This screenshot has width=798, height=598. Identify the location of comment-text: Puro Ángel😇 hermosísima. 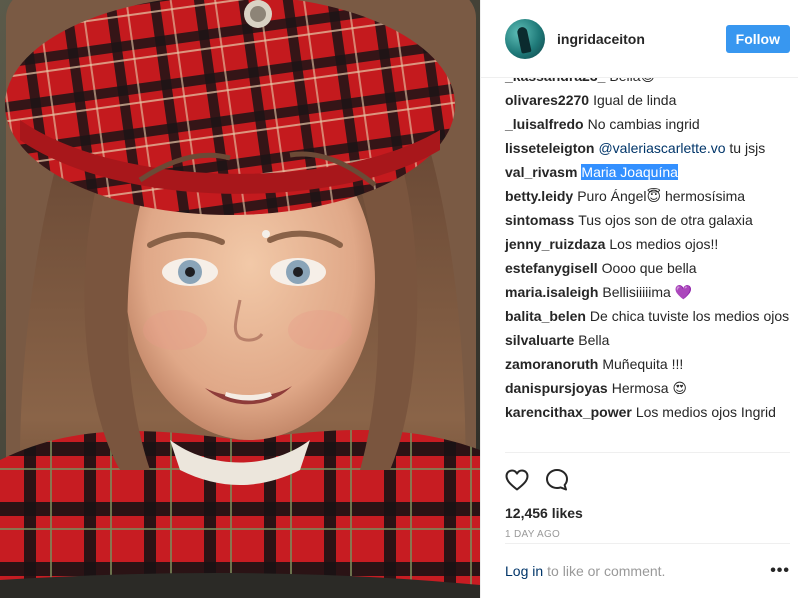
(661, 196).